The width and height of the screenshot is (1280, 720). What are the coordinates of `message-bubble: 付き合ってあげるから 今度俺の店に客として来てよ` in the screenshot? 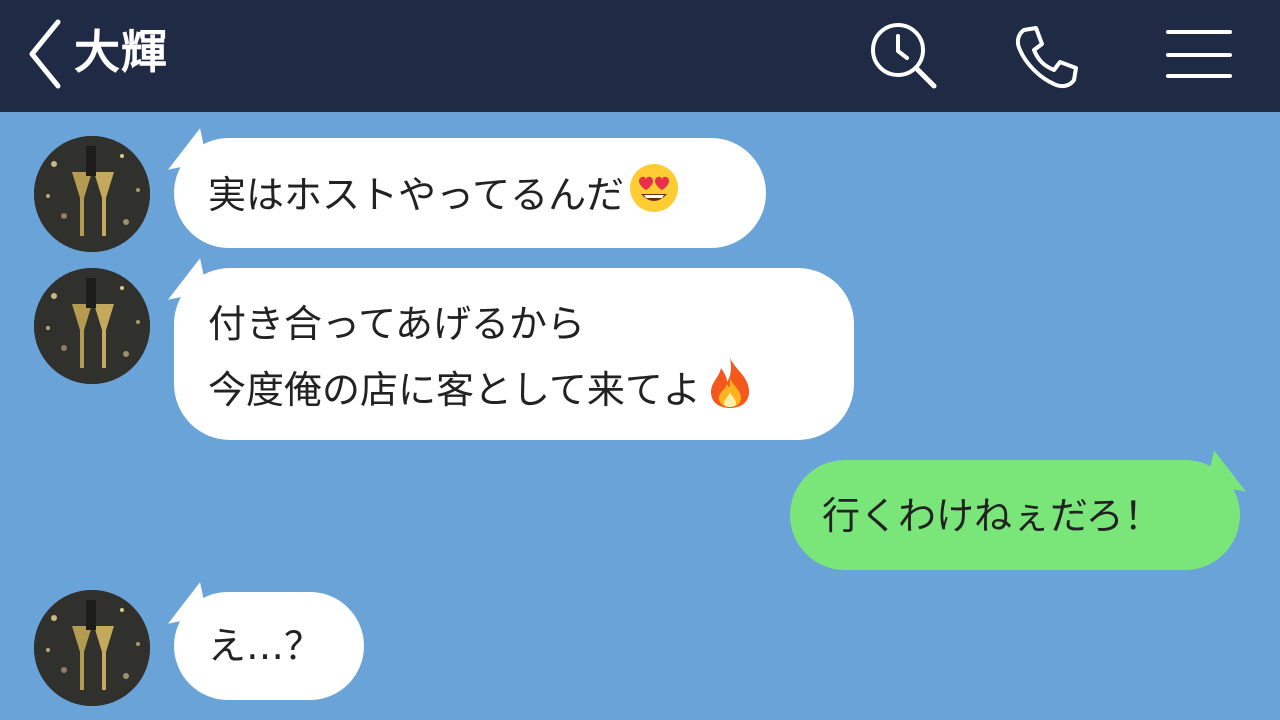 It's located at (514, 354).